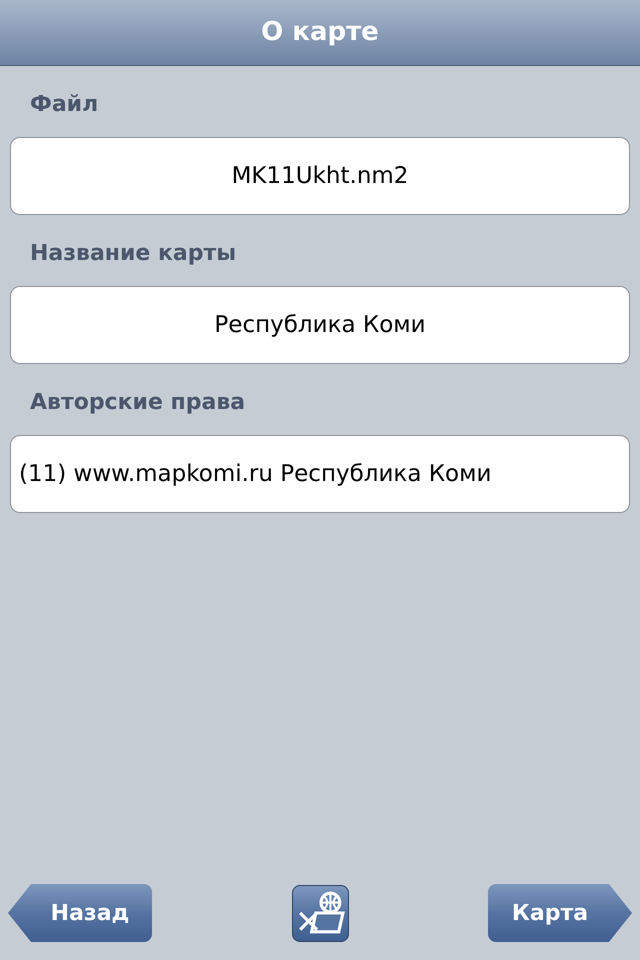 The width and height of the screenshot is (640, 960). I want to click on back-button: Назад, so click(80, 913).